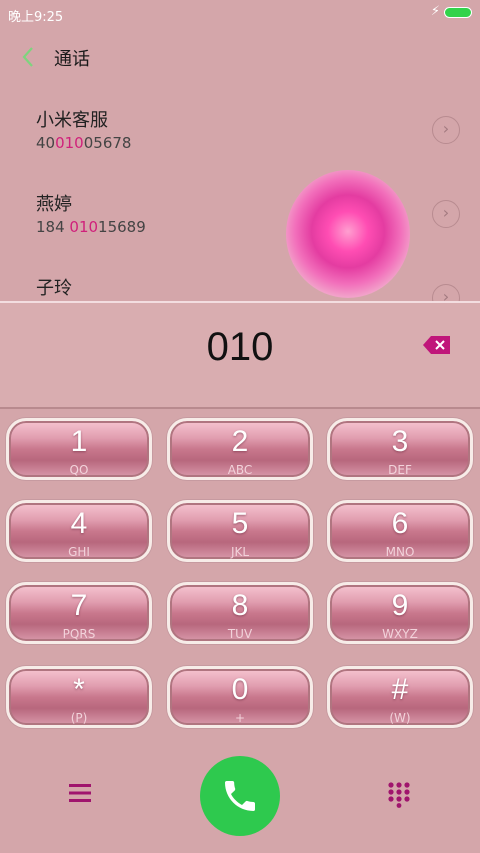  I want to click on key-digit: 8, so click(240, 605).